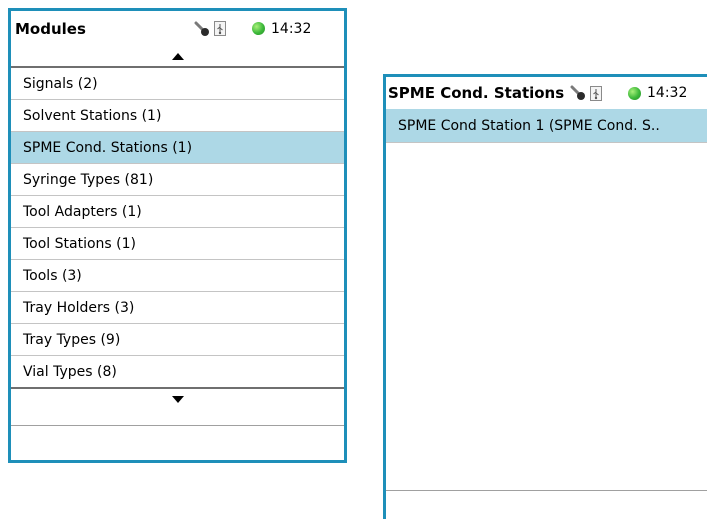 The height and width of the screenshot is (519, 707). I want to click on scroll-down-button, so click(177, 399).